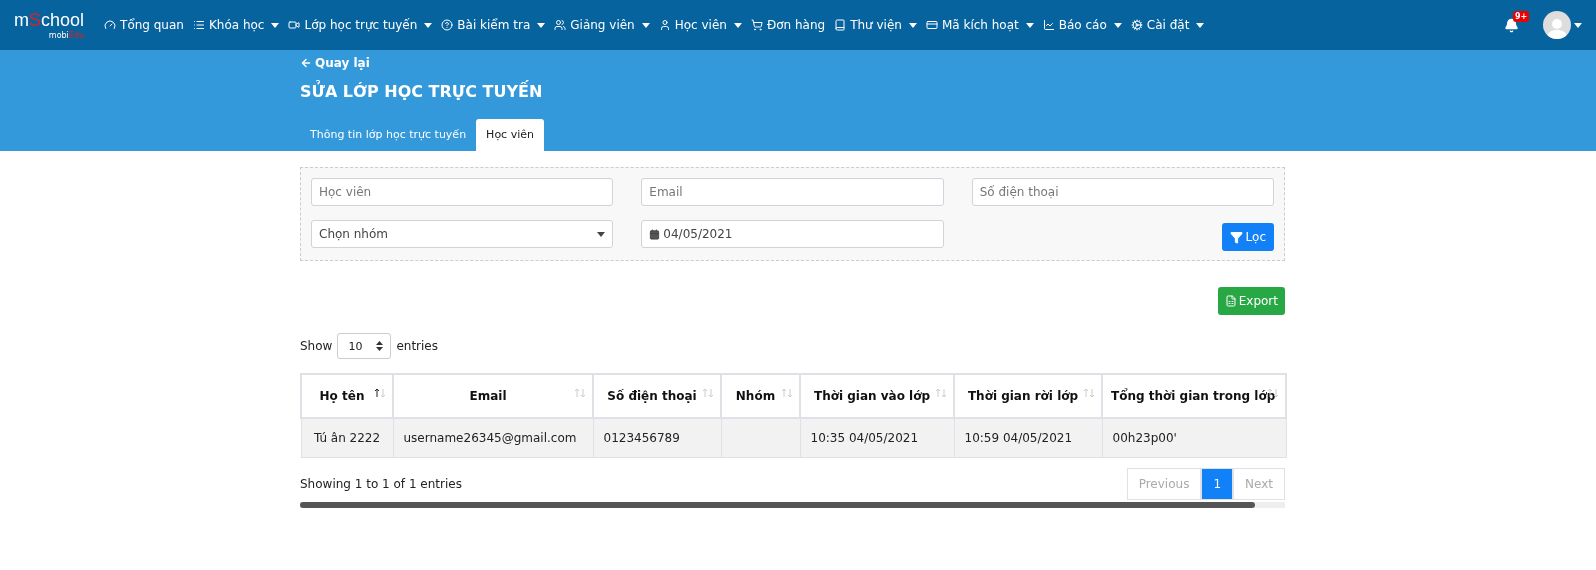 The height and width of the screenshot is (570, 1596). I want to click on table-cell: 10:35 04/05/2021, so click(877, 438).